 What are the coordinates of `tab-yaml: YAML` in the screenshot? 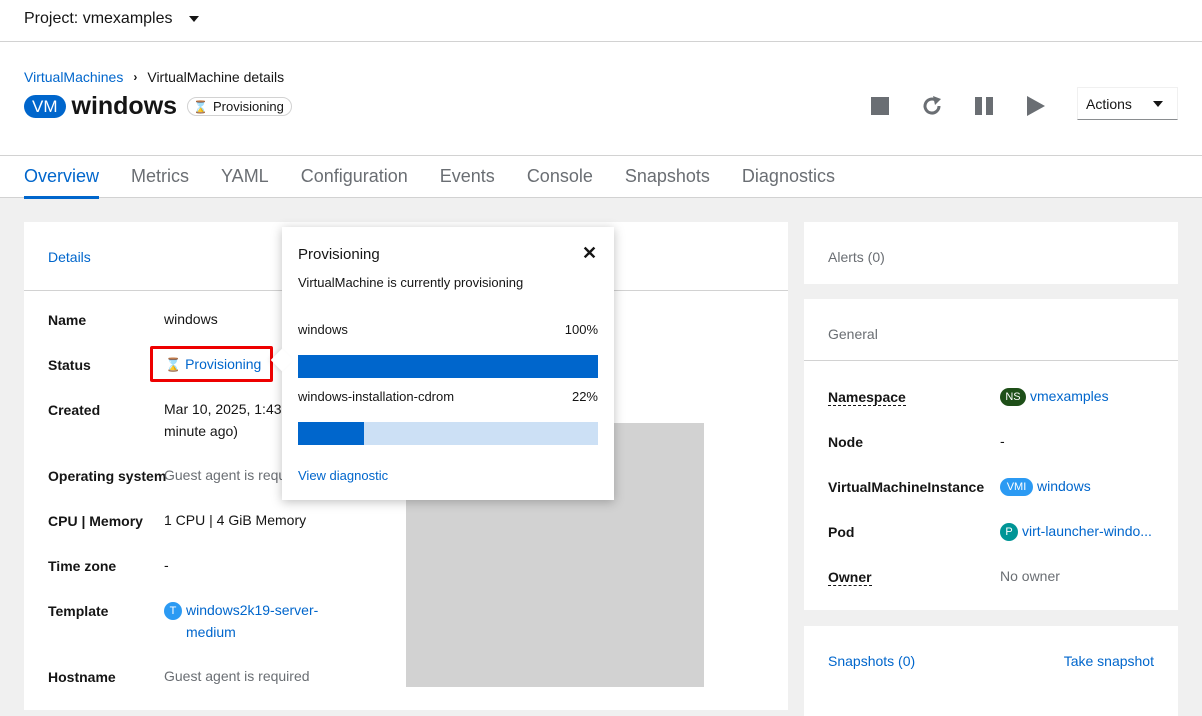 It's located at (245, 177).